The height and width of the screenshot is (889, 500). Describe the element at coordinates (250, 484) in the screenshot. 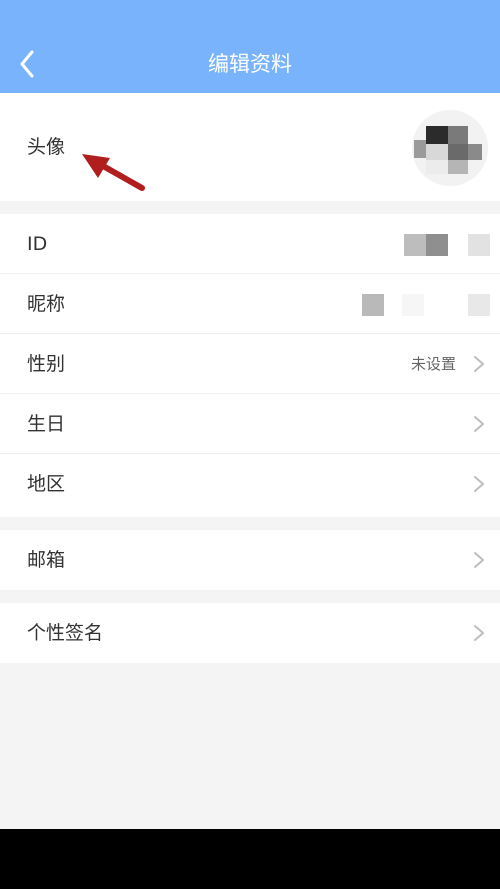

I see `region-row: 地区` at that location.